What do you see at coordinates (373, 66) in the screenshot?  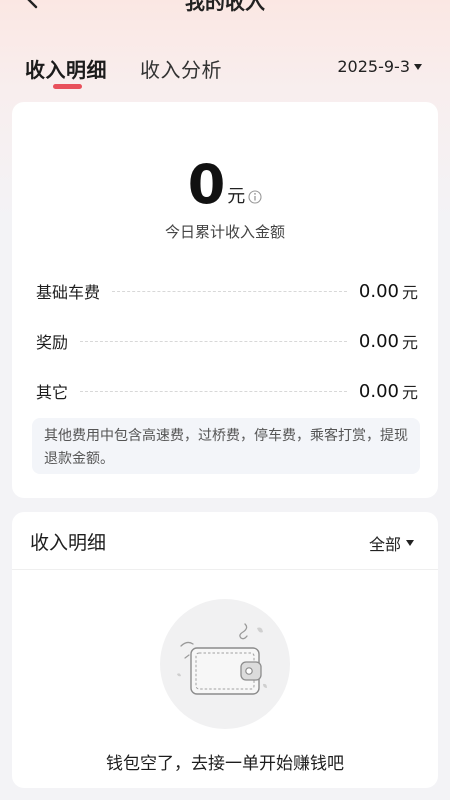 I see `date-filter-value: 2025-9-3` at bounding box center [373, 66].